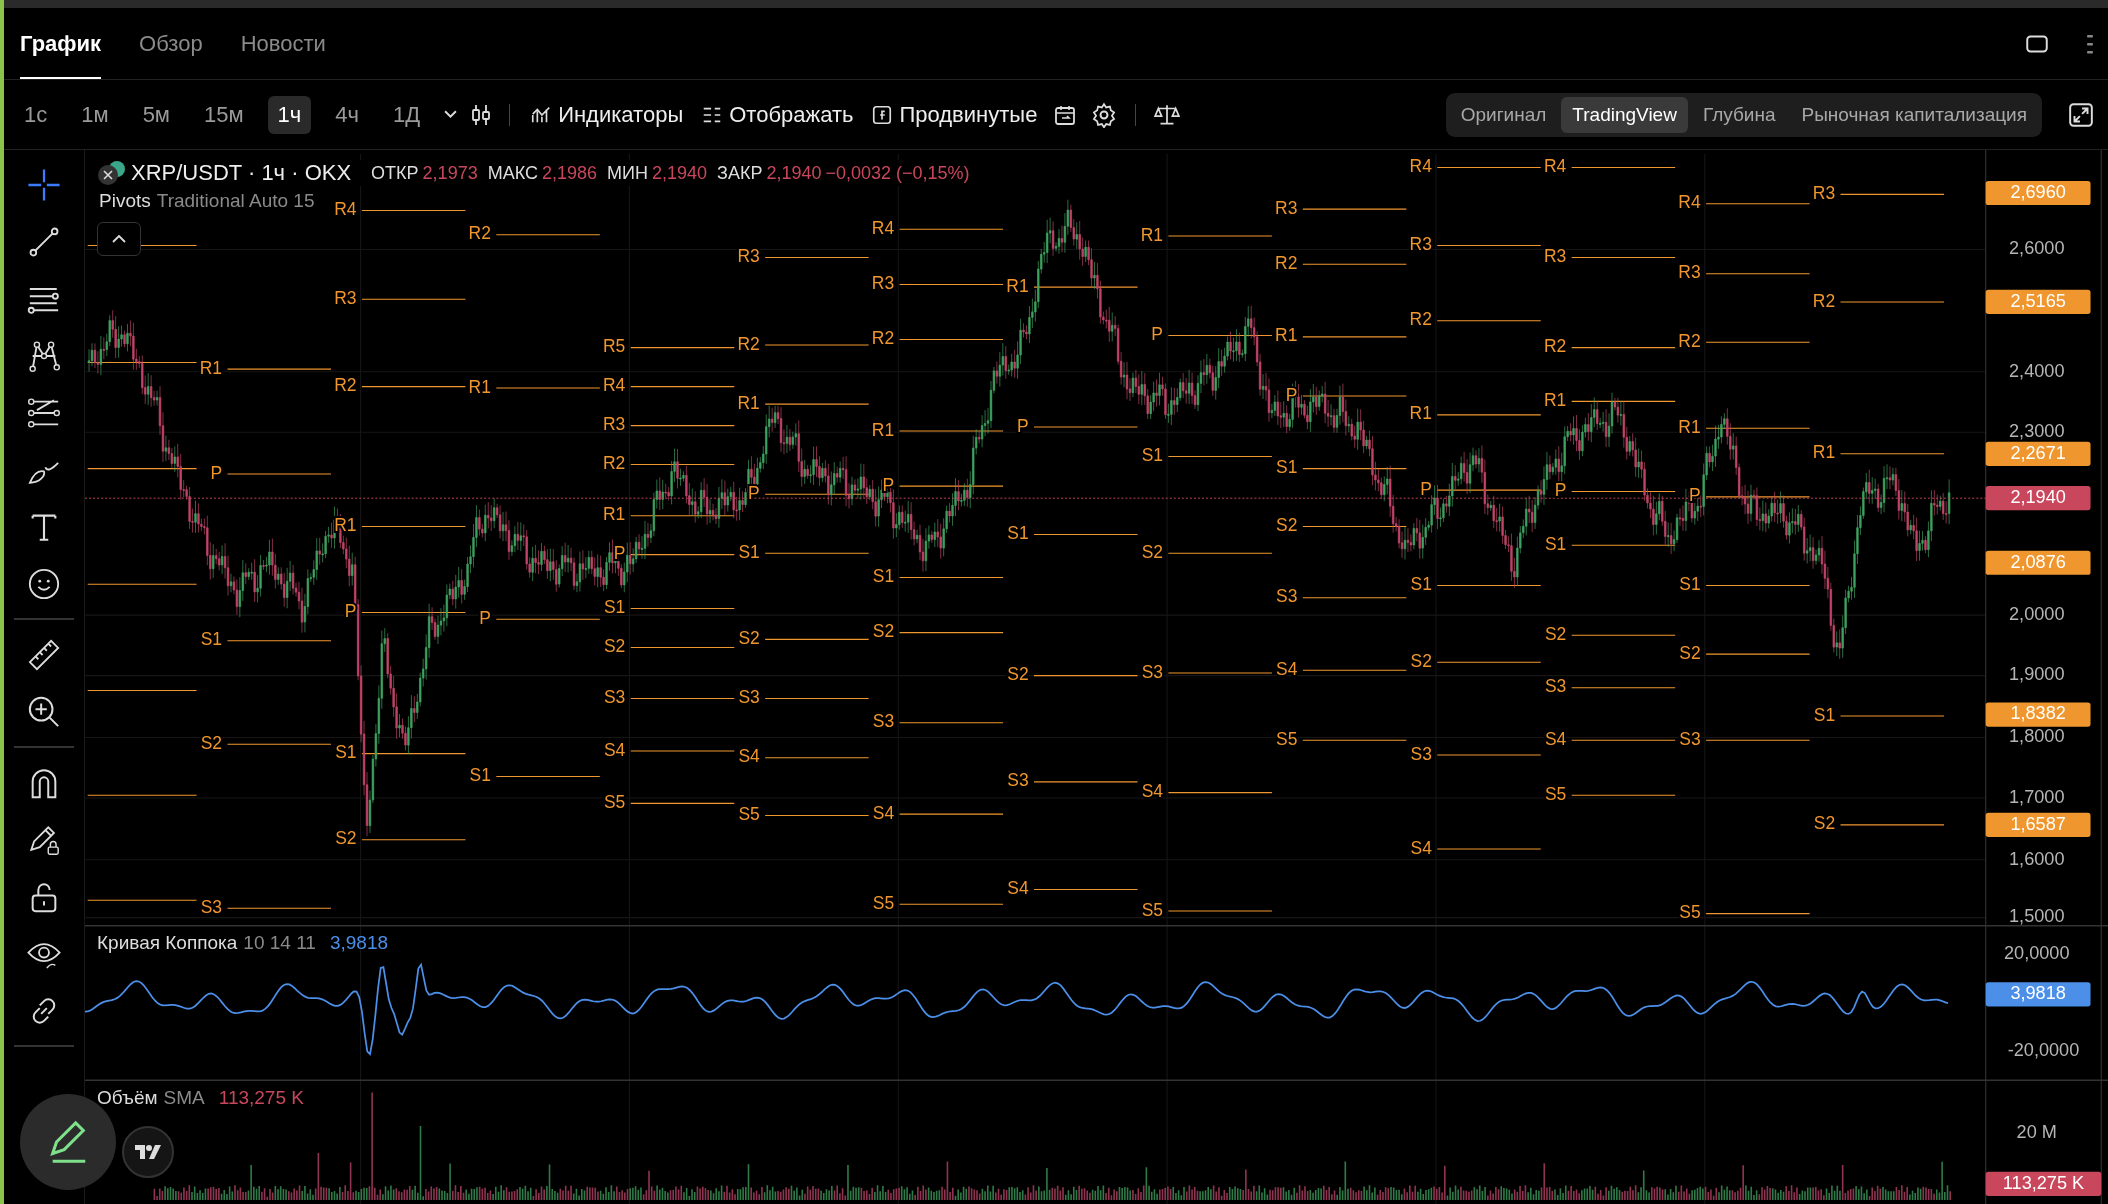 The width and height of the screenshot is (2108, 1204). Describe the element at coordinates (1624, 114) in the screenshot. I see `view-tab: TradingView` at that location.